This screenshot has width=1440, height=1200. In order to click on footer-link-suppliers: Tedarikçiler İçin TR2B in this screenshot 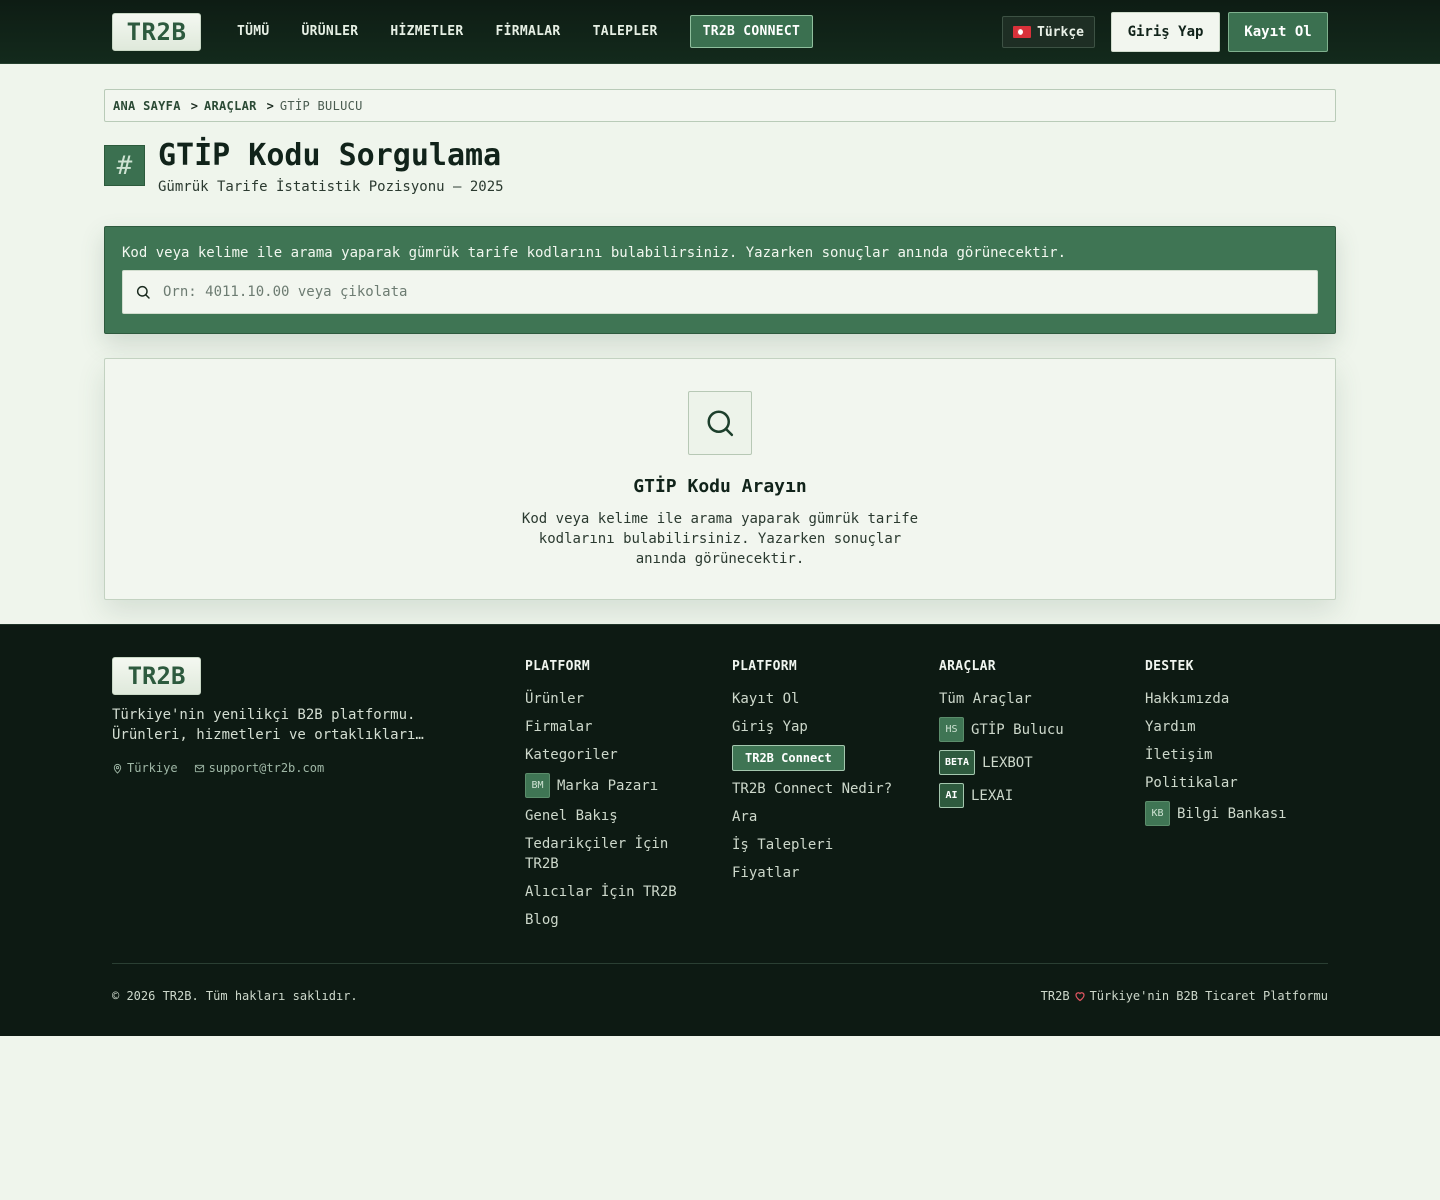, I will do `click(615, 854)`.